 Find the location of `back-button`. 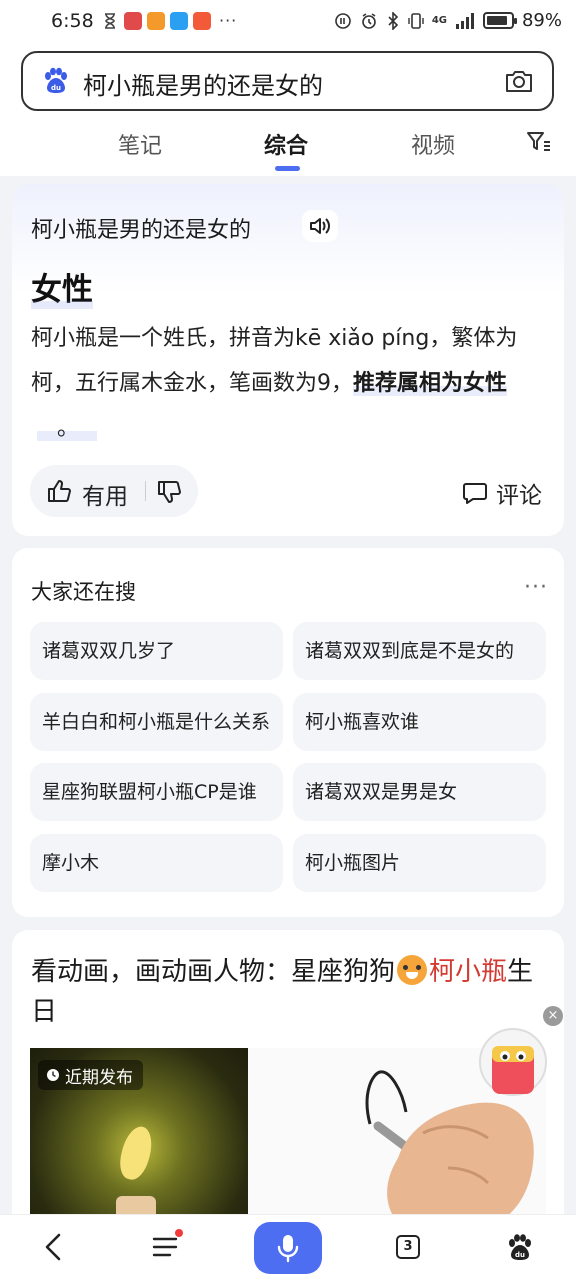

back-button is located at coordinates (54, 1247).